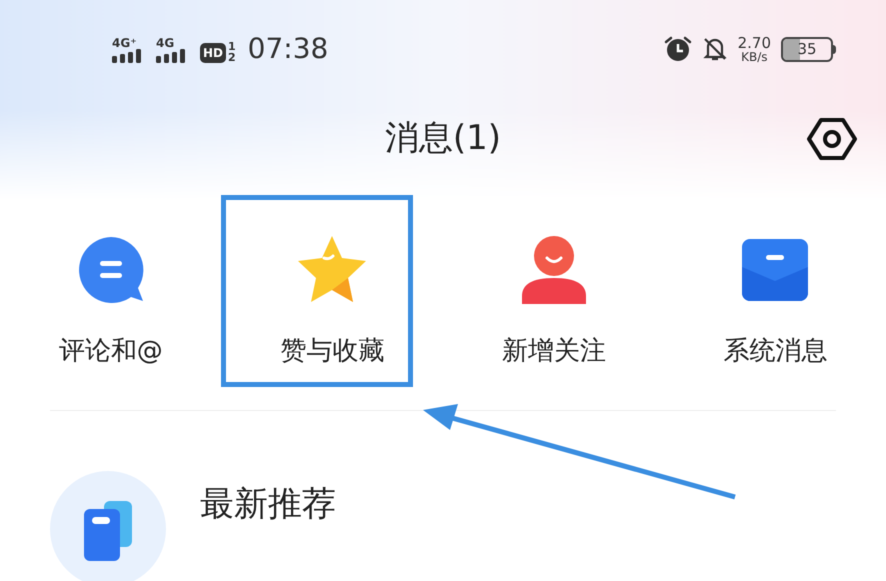 Image resolution: width=886 pixels, height=581 pixels. Describe the element at coordinates (775, 270) in the screenshot. I see `envelope-icon` at that location.